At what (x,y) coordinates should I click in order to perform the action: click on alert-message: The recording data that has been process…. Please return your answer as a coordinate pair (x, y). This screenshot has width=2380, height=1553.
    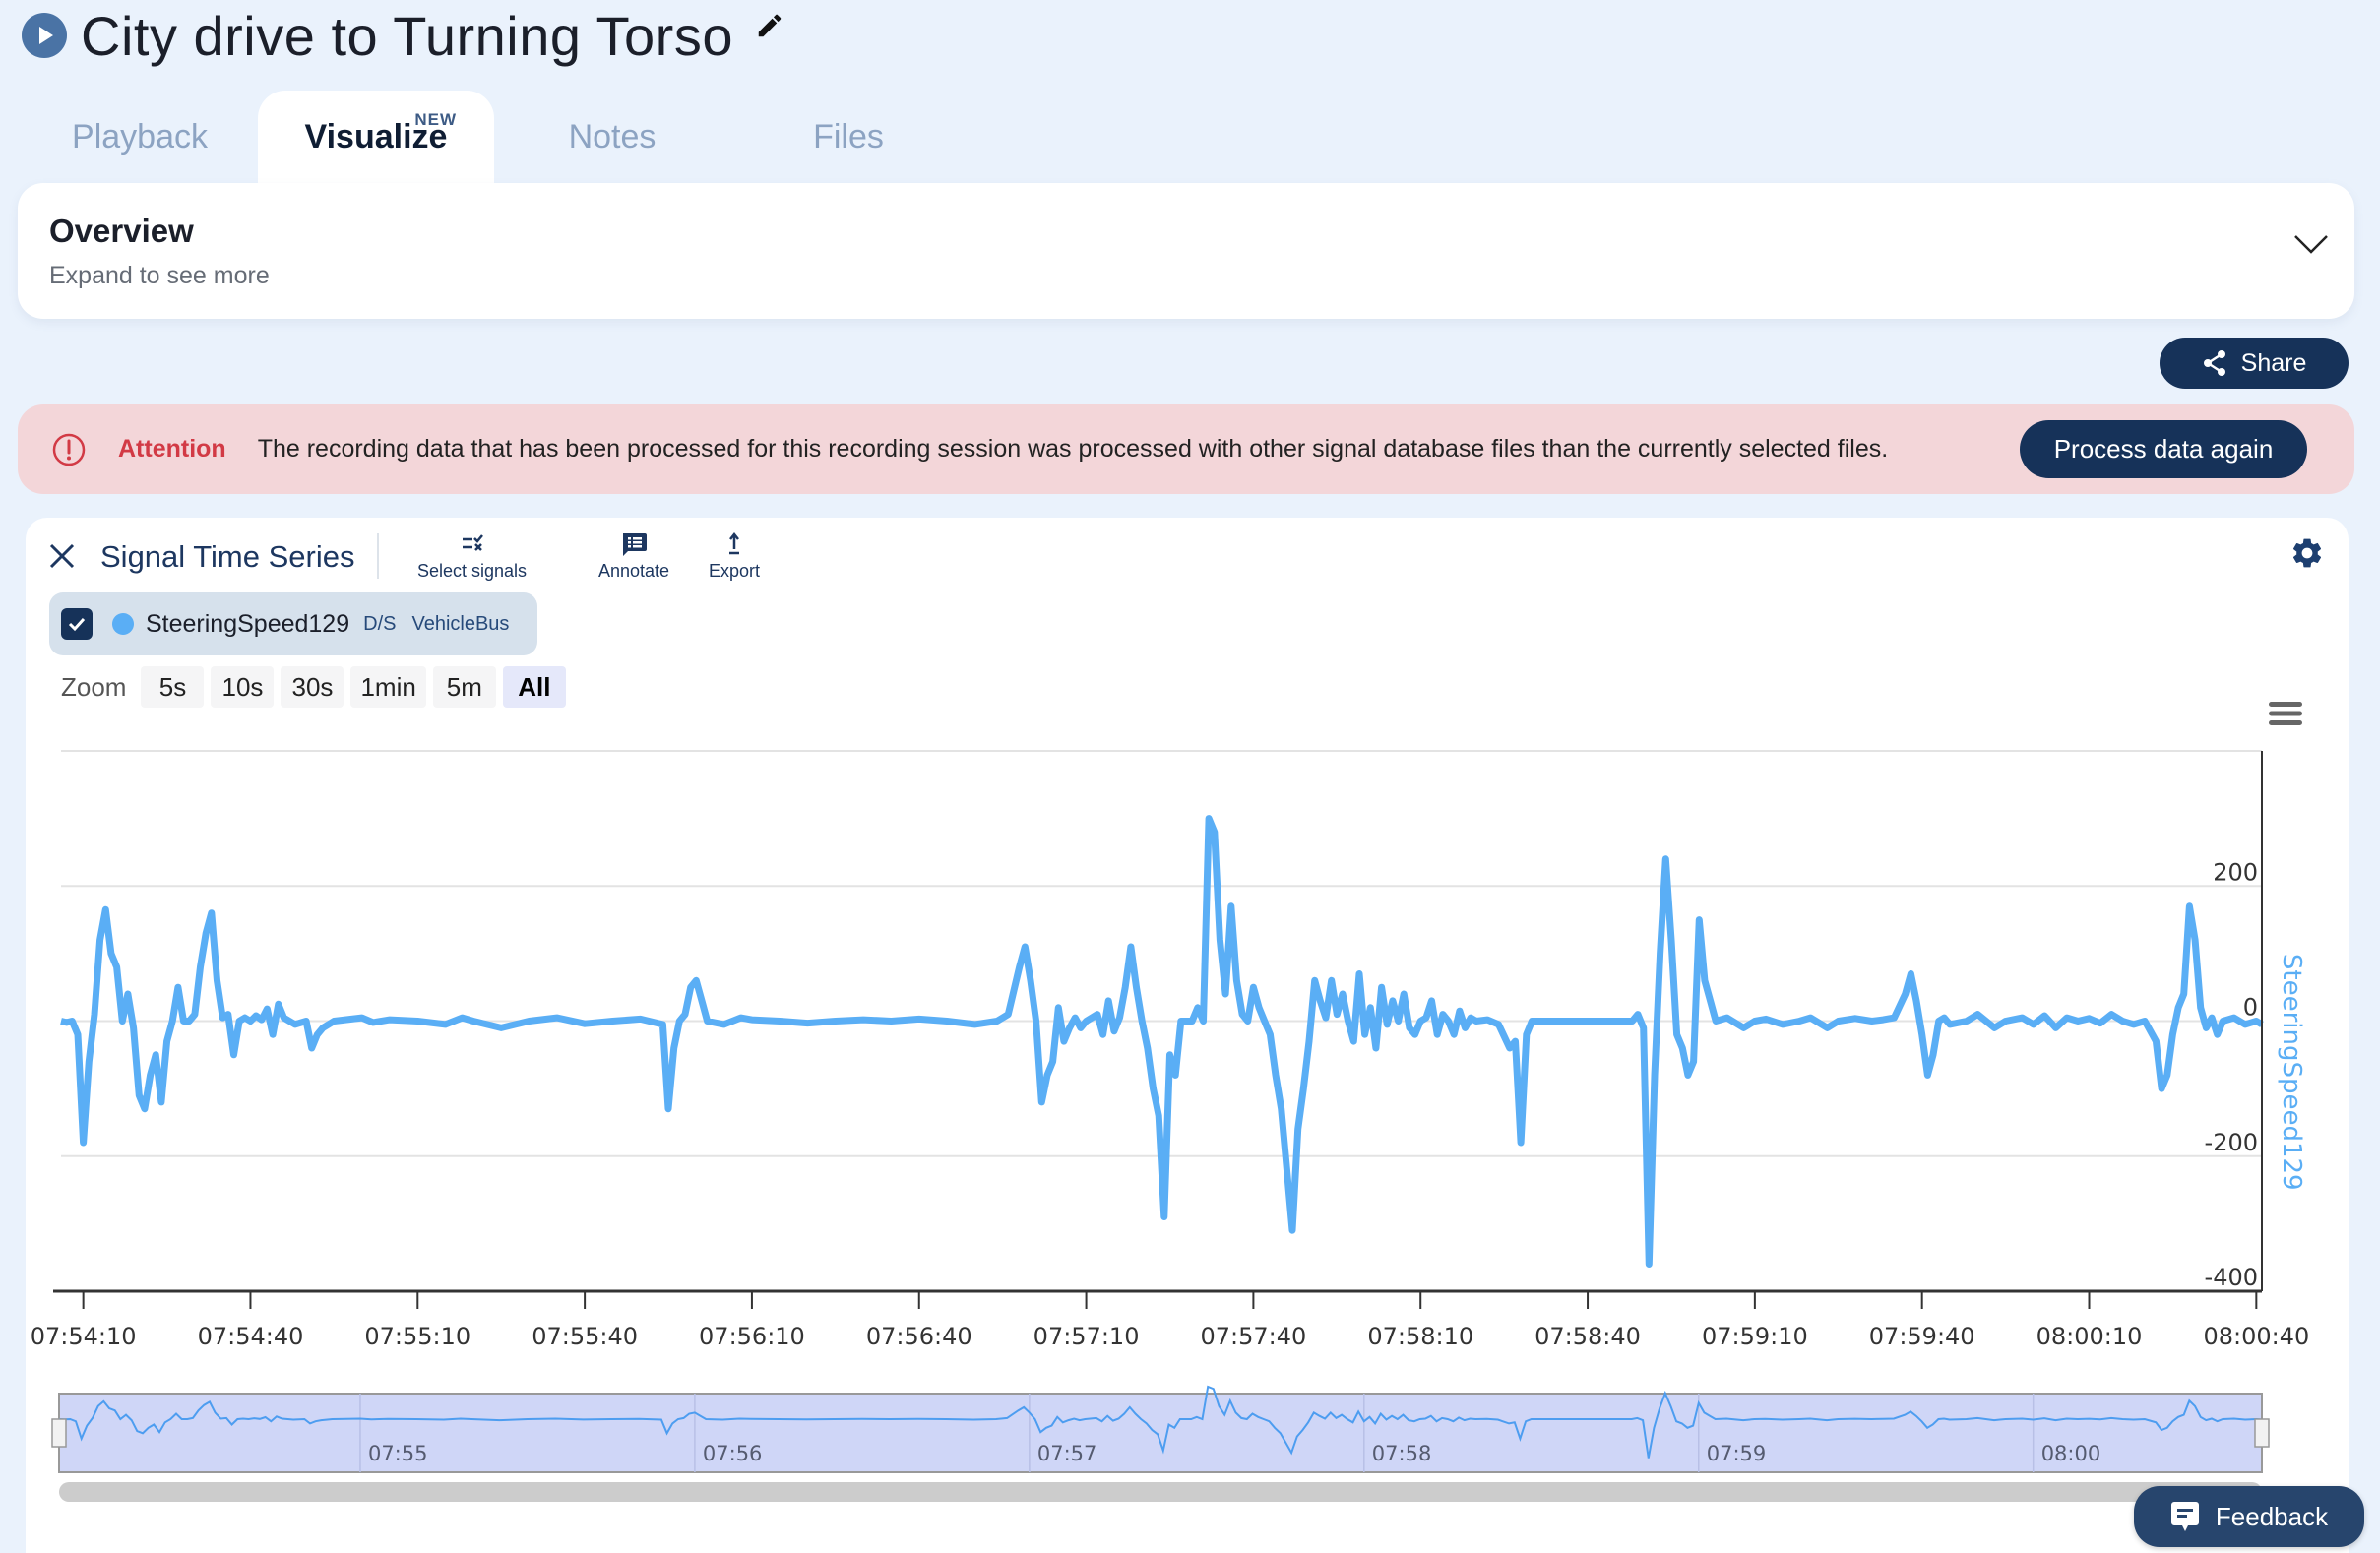
    Looking at the image, I should click on (1073, 449).